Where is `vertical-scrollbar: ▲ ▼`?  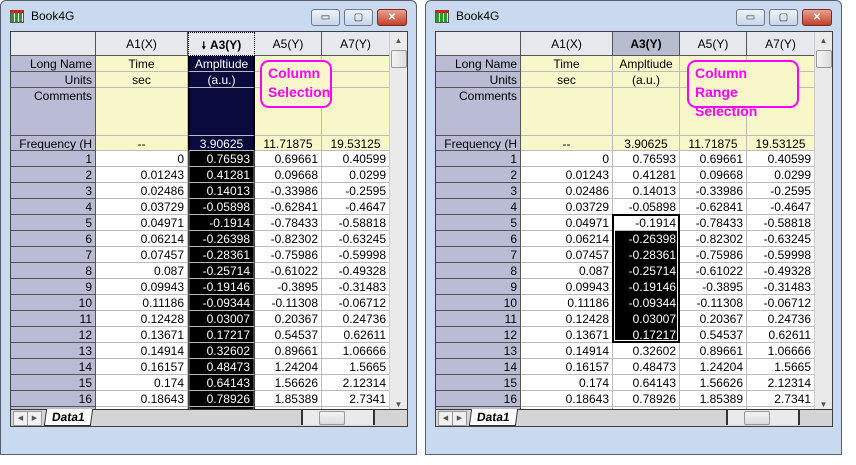
vertical-scrollbar: ▲ ▼ is located at coordinates (398, 222).